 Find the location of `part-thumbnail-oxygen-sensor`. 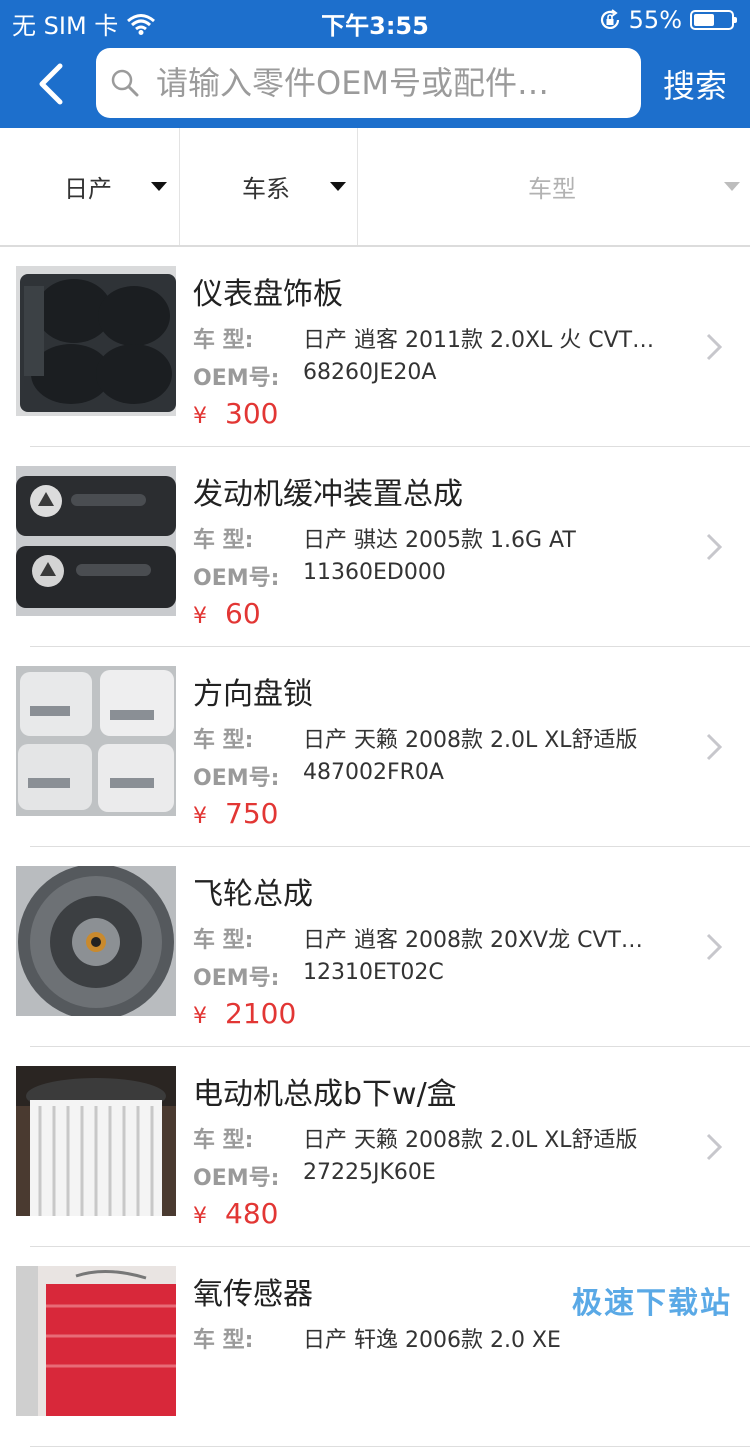

part-thumbnail-oxygen-sensor is located at coordinates (96, 1341).